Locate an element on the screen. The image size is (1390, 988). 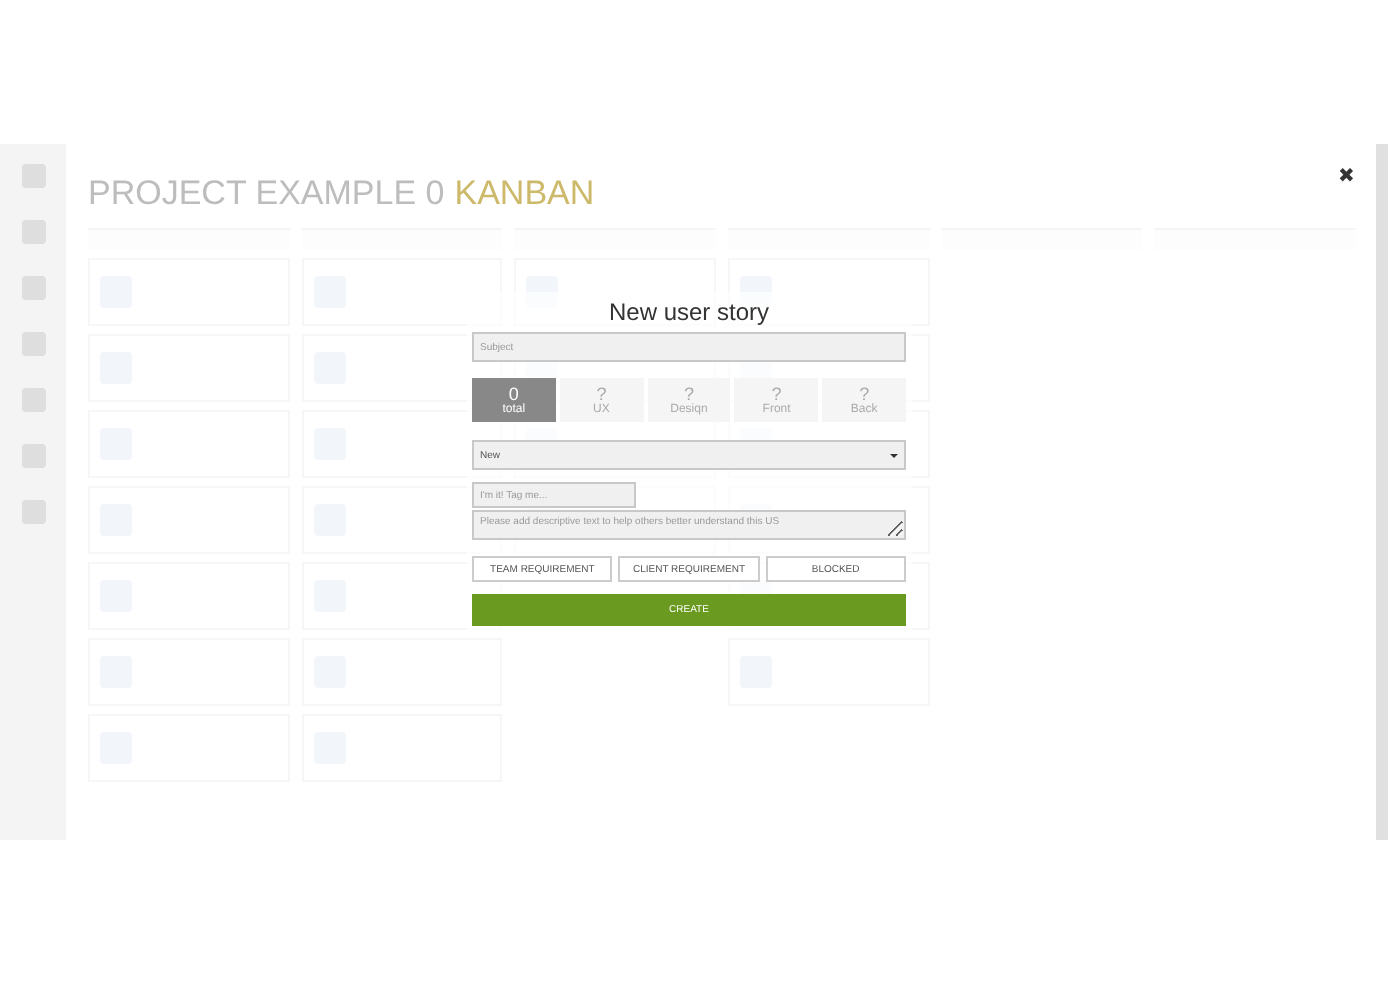
board-label: KANBAN is located at coordinates (524, 194).